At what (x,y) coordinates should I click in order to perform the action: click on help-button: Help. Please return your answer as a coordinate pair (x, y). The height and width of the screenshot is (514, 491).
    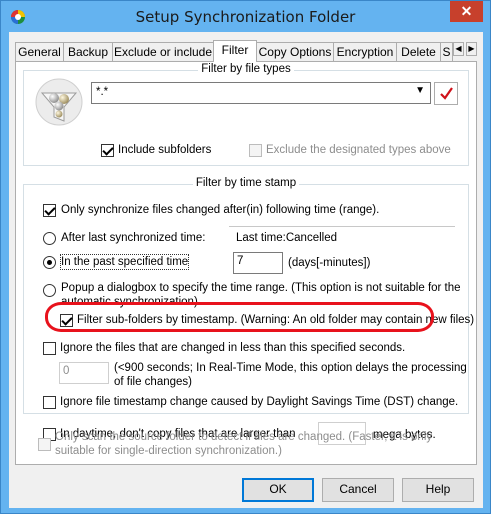
    Looking at the image, I should click on (438, 490).